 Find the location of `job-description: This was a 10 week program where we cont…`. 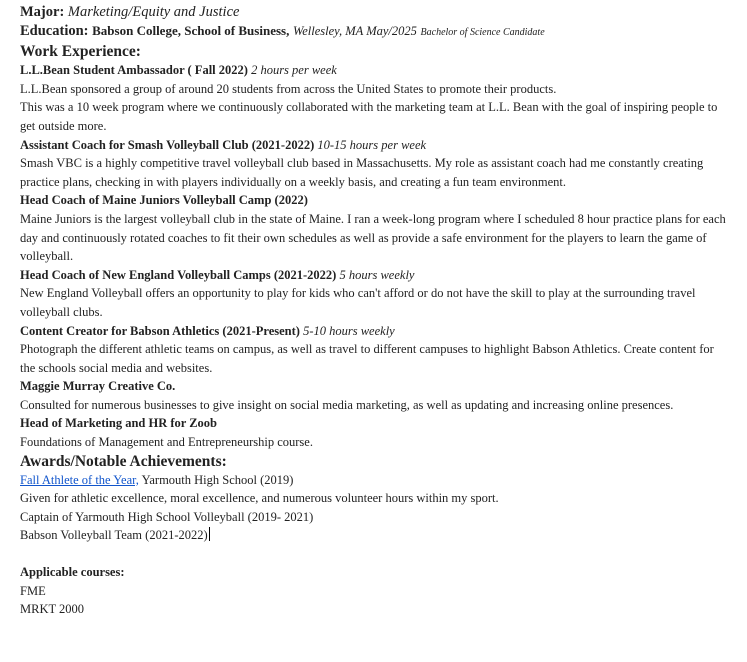

job-description: This was a 10 week program where we cont… is located at coordinates (369, 116).